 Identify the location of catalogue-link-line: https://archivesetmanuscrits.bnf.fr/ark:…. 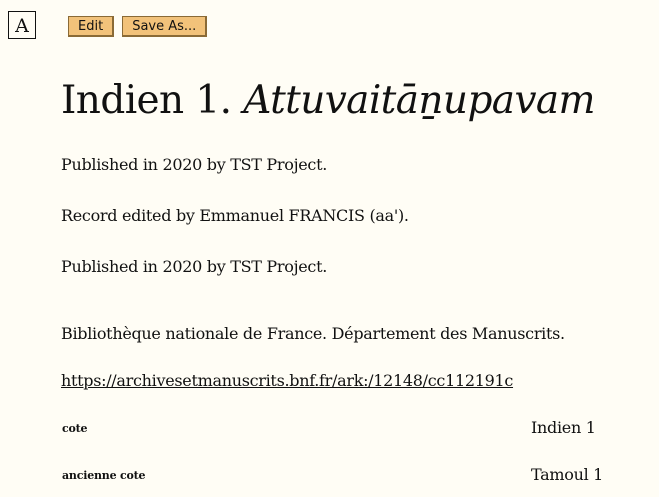
(287, 381).